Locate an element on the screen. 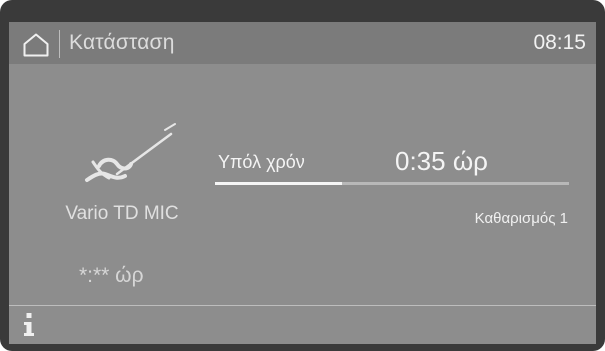 Image resolution: width=605 pixels, height=351 pixels. info-icon is located at coordinates (29, 325).